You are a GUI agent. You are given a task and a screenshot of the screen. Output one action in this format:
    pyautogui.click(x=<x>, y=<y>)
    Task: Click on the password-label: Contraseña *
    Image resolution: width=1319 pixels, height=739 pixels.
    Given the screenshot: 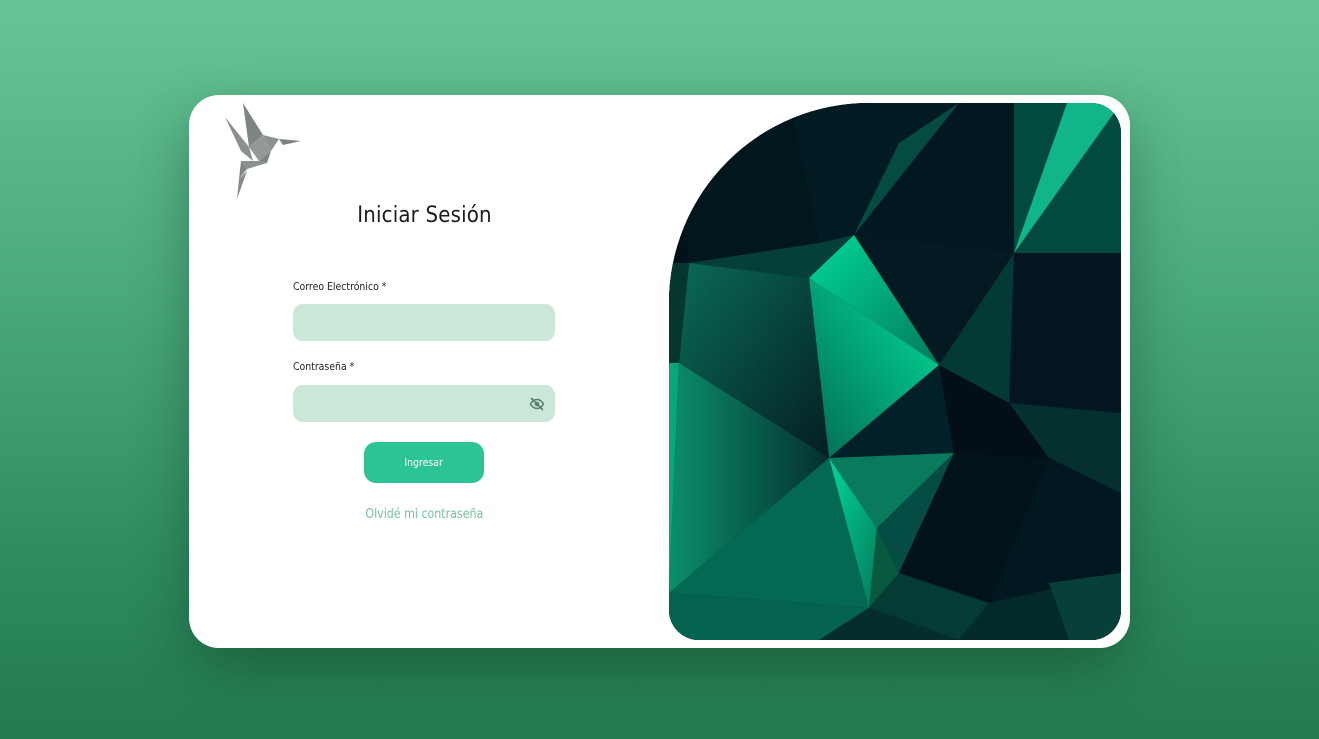 What is the action you would take?
    pyautogui.click(x=324, y=366)
    